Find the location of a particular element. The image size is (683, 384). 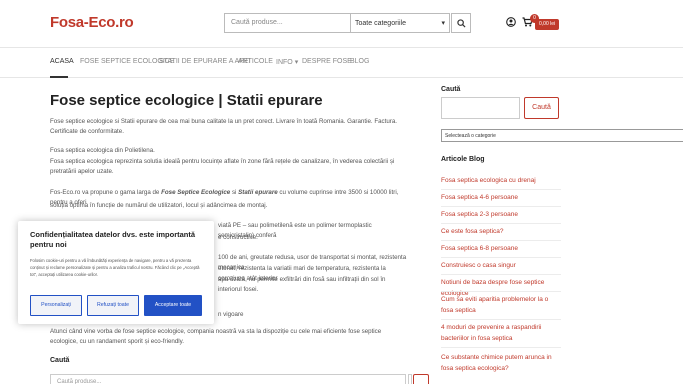

nav-item-despre-fose: DESPRE FOSE is located at coordinates (327, 61).